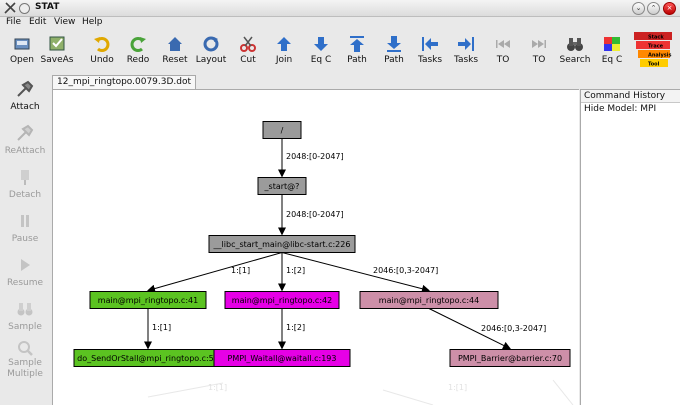 This screenshot has width=680, height=405. What do you see at coordinates (653, 8) in the screenshot?
I see `maximize-button: ⌃` at bounding box center [653, 8].